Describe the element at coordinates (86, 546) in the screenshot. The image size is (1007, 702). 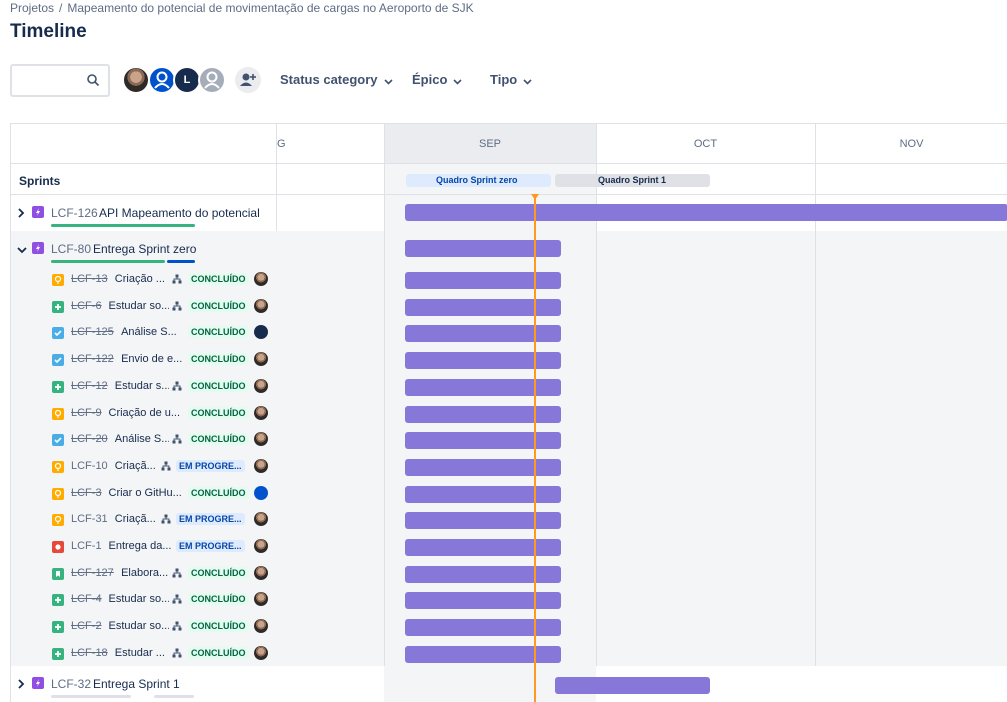
I see `issue-key: LCF-1` at that location.